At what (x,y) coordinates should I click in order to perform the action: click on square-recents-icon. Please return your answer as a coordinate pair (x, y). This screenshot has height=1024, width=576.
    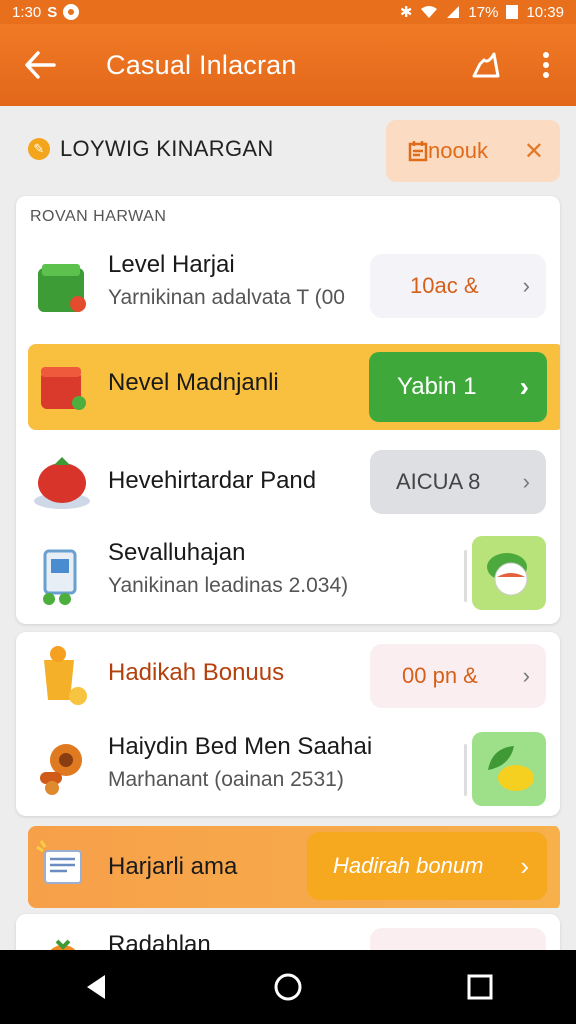
    Looking at the image, I should click on (480, 987).